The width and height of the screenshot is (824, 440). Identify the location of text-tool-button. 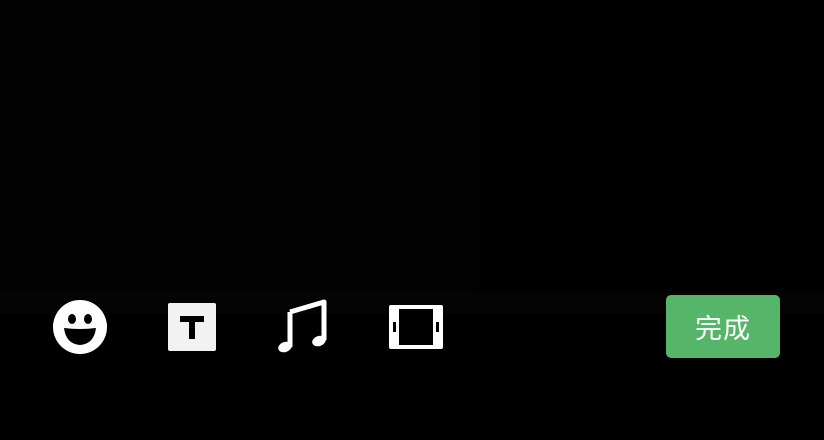
(192, 327).